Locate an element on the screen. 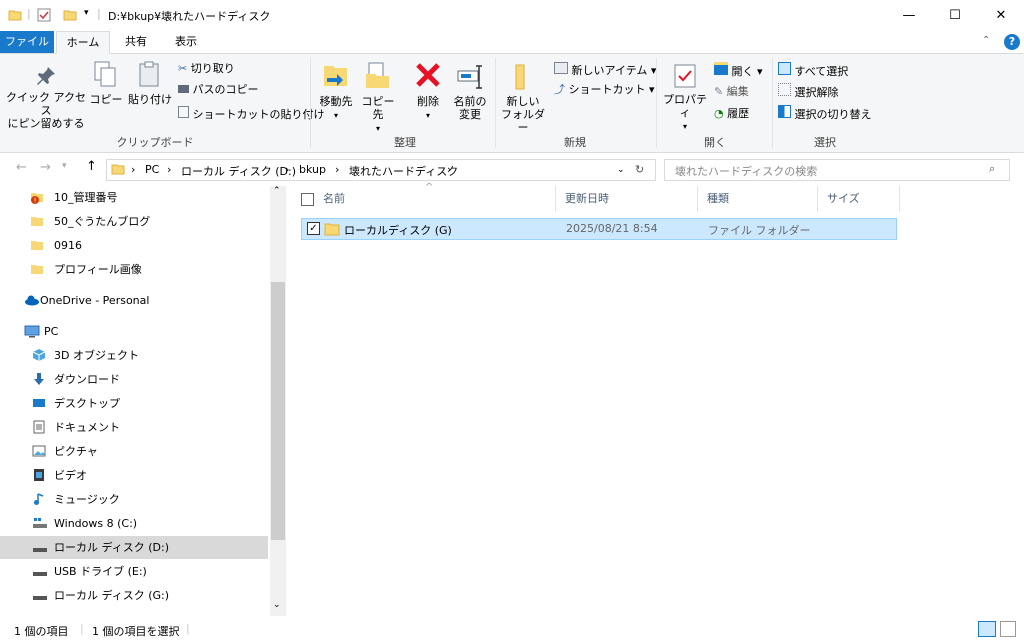 This screenshot has width=1024, height=642. ribbon-expand-icon: ⌃ is located at coordinates (986, 40).